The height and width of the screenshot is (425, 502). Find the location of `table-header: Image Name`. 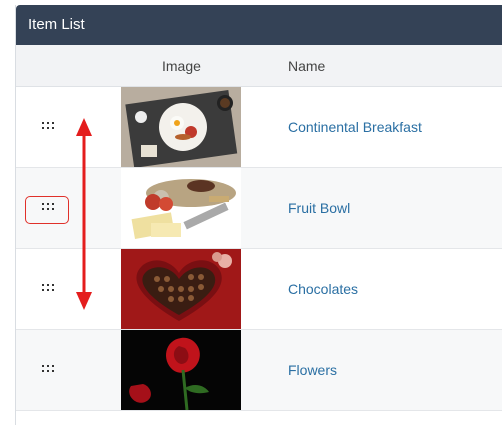

table-header: Image Name is located at coordinates (259, 66).